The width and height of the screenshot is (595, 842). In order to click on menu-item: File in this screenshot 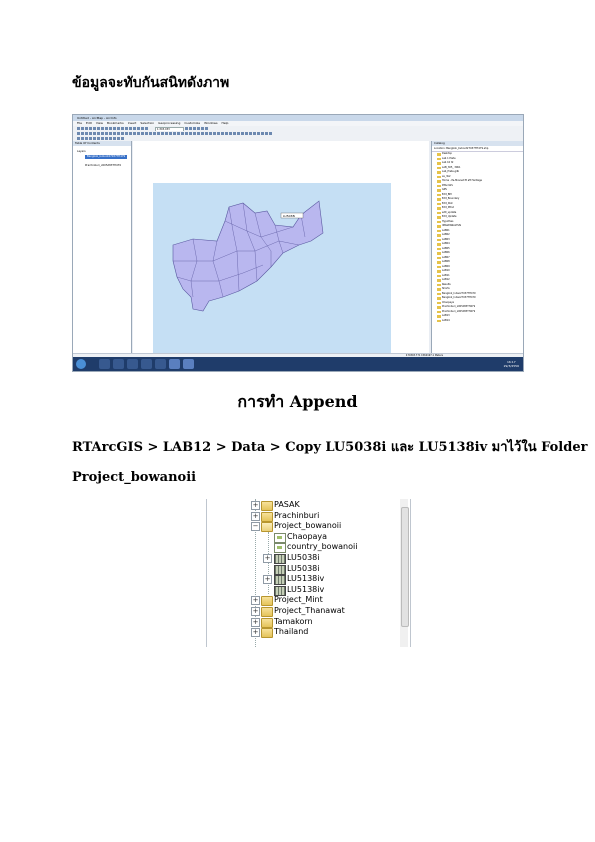, I will do `click(79, 123)`.